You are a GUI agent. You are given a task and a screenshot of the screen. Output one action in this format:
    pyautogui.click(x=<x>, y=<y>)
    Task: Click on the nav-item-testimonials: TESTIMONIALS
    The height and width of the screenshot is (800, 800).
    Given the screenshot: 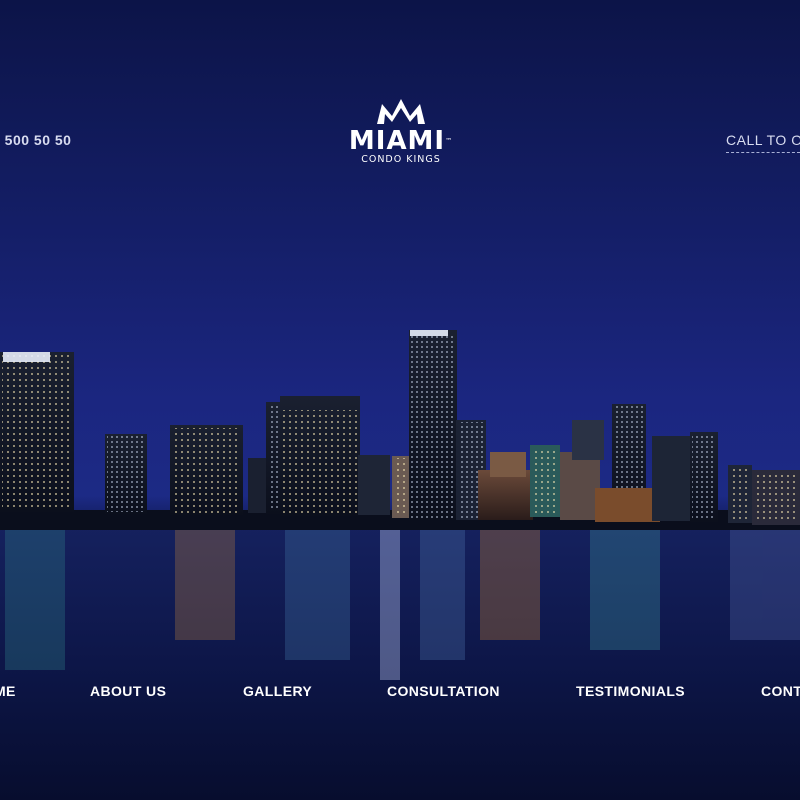 What is the action you would take?
    pyautogui.click(x=630, y=691)
    